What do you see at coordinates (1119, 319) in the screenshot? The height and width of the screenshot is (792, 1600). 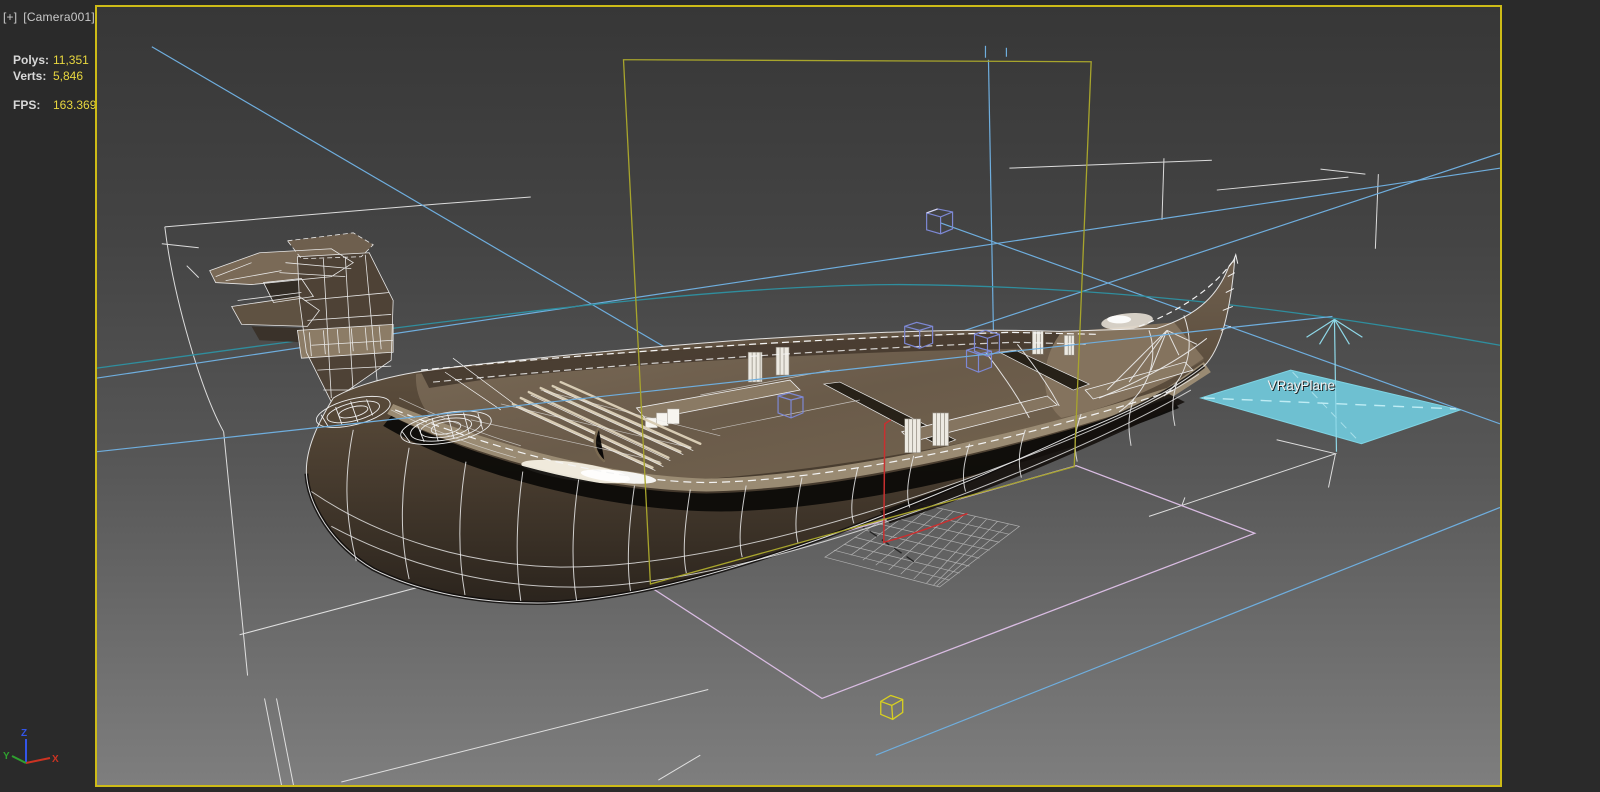 I see `aft-highlight-core` at bounding box center [1119, 319].